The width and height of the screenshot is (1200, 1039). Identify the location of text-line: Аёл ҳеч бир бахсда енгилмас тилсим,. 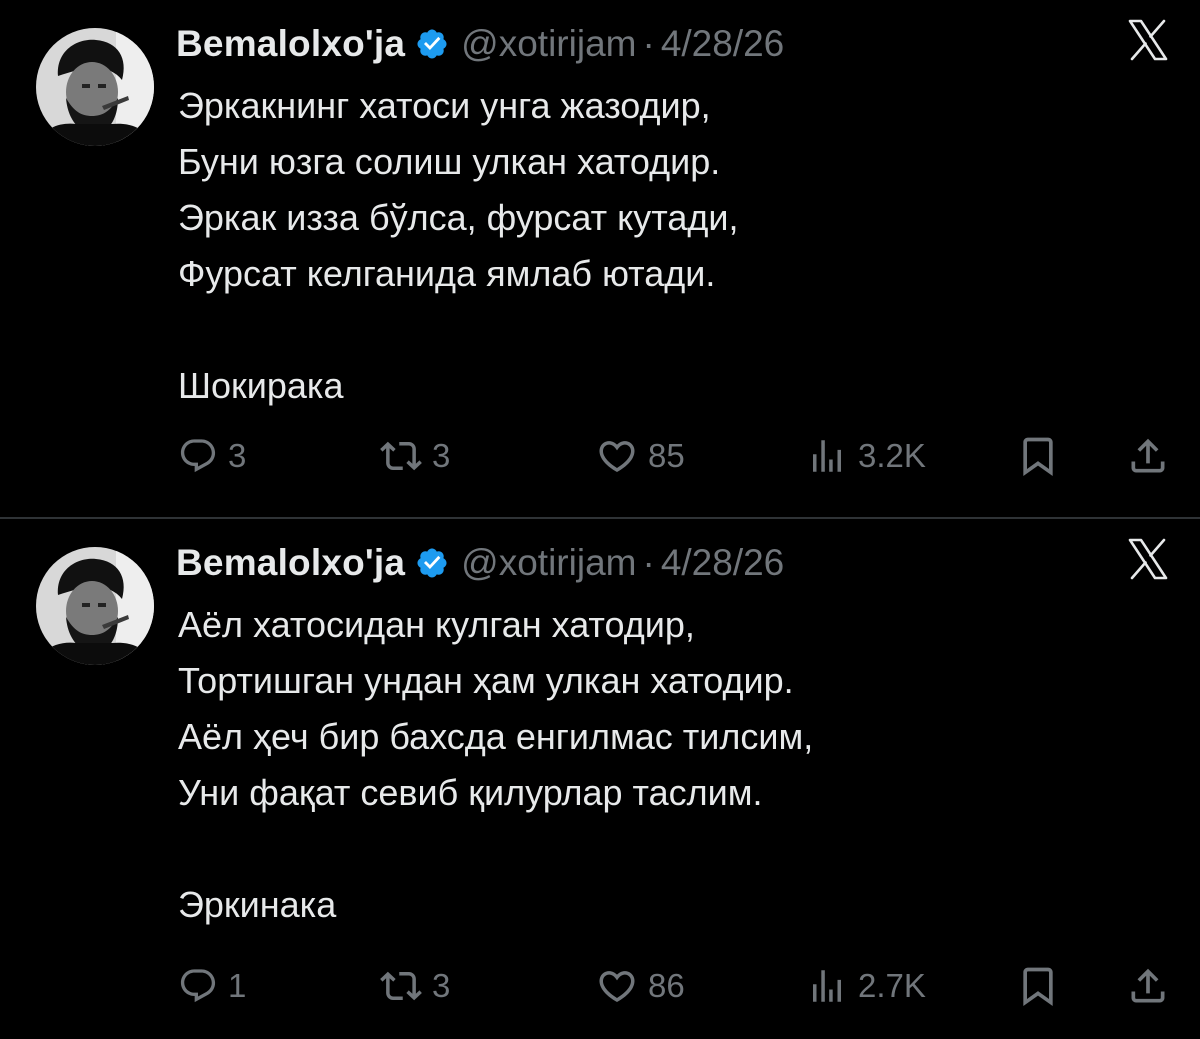
(496, 736).